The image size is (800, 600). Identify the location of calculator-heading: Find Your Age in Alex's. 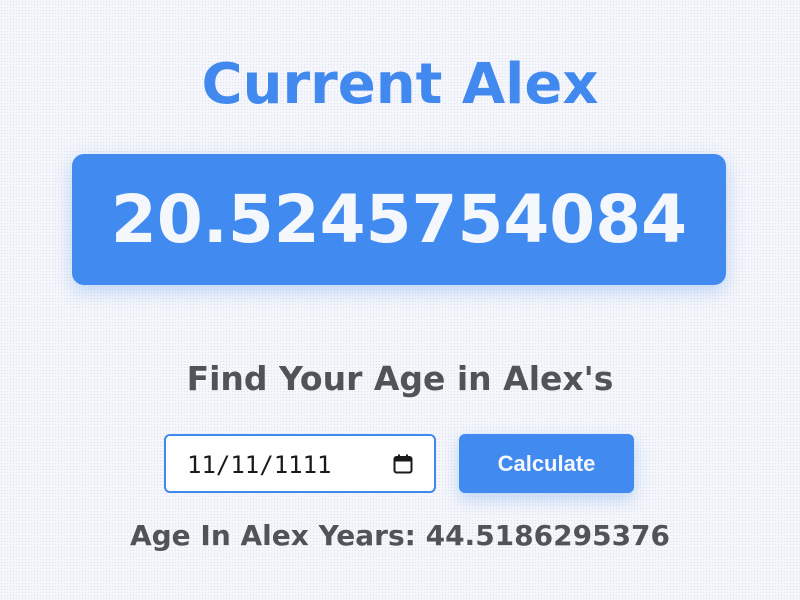
(400, 378).